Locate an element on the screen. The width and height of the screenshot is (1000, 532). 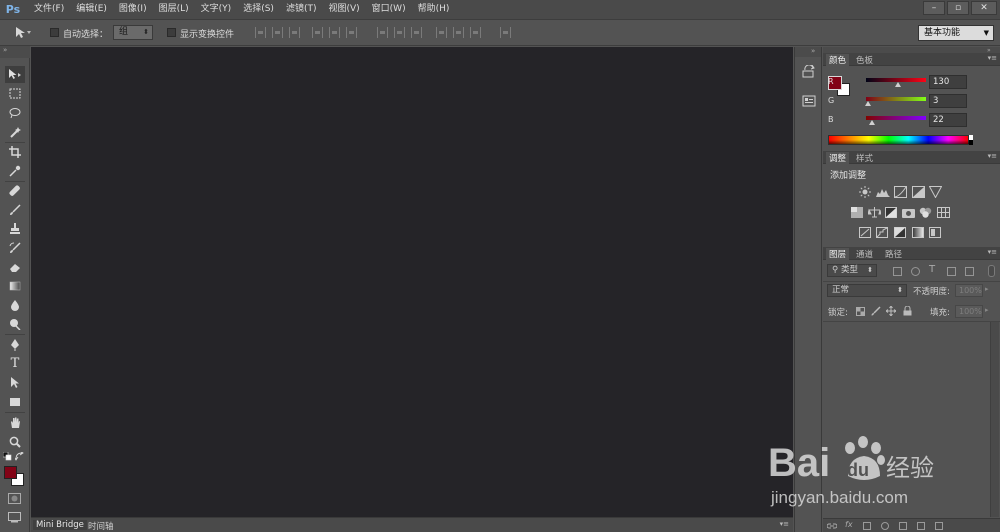
distribute-hcenter-icon is located at coordinates (458, 32).